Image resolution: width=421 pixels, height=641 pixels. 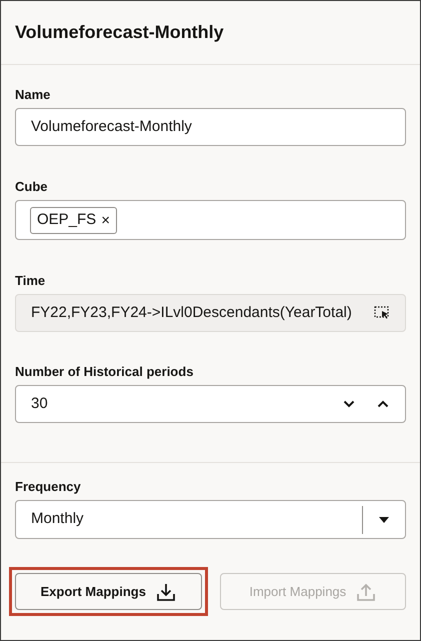 I want to click on panel-title: Volumeforecast-Monthly, so click(x=119, y=32).